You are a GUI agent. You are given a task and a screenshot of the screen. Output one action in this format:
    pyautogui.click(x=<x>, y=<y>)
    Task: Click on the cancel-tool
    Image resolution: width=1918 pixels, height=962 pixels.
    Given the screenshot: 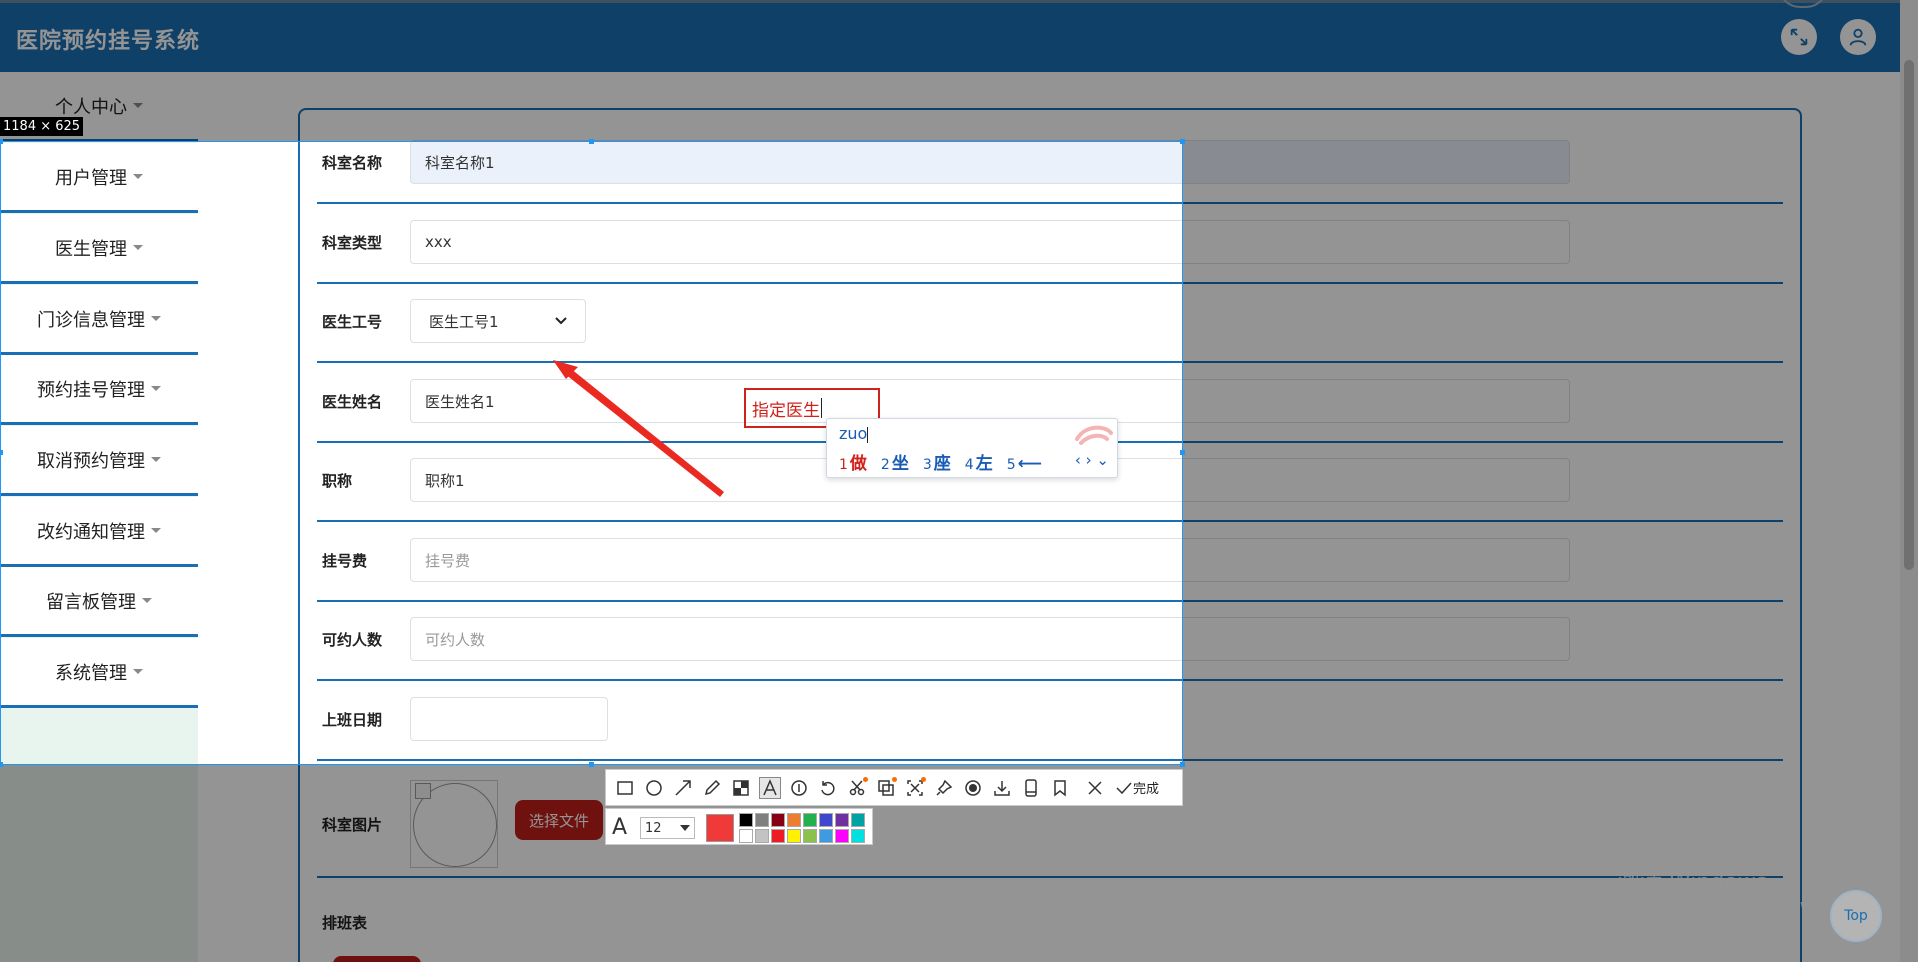 What is the action you would take?
    pyautogui.click(x=1095, y=788)
    